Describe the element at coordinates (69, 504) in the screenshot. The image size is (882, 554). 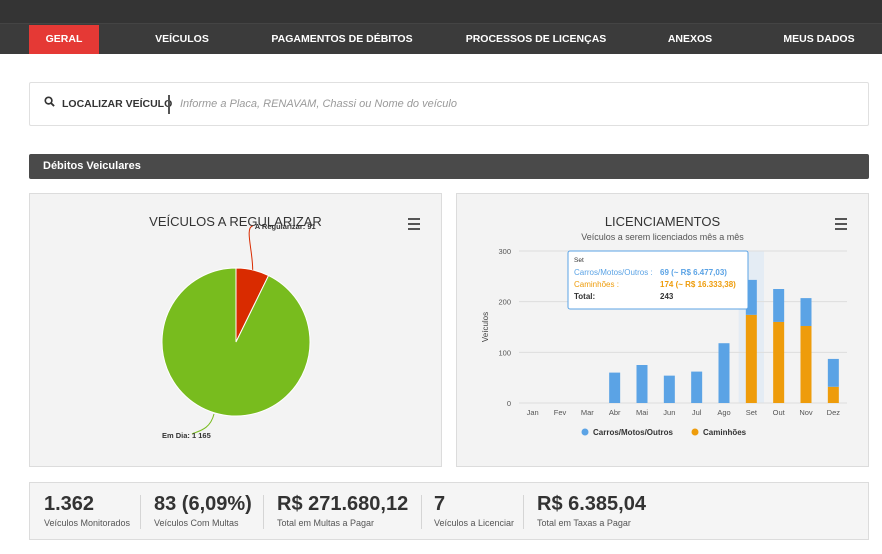
I see `stat-value: 1.362` at that location.